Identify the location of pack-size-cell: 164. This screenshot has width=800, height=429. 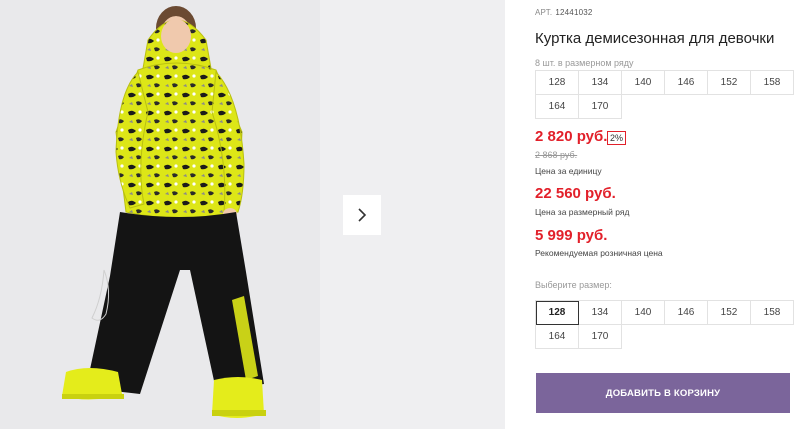
(557, 107).